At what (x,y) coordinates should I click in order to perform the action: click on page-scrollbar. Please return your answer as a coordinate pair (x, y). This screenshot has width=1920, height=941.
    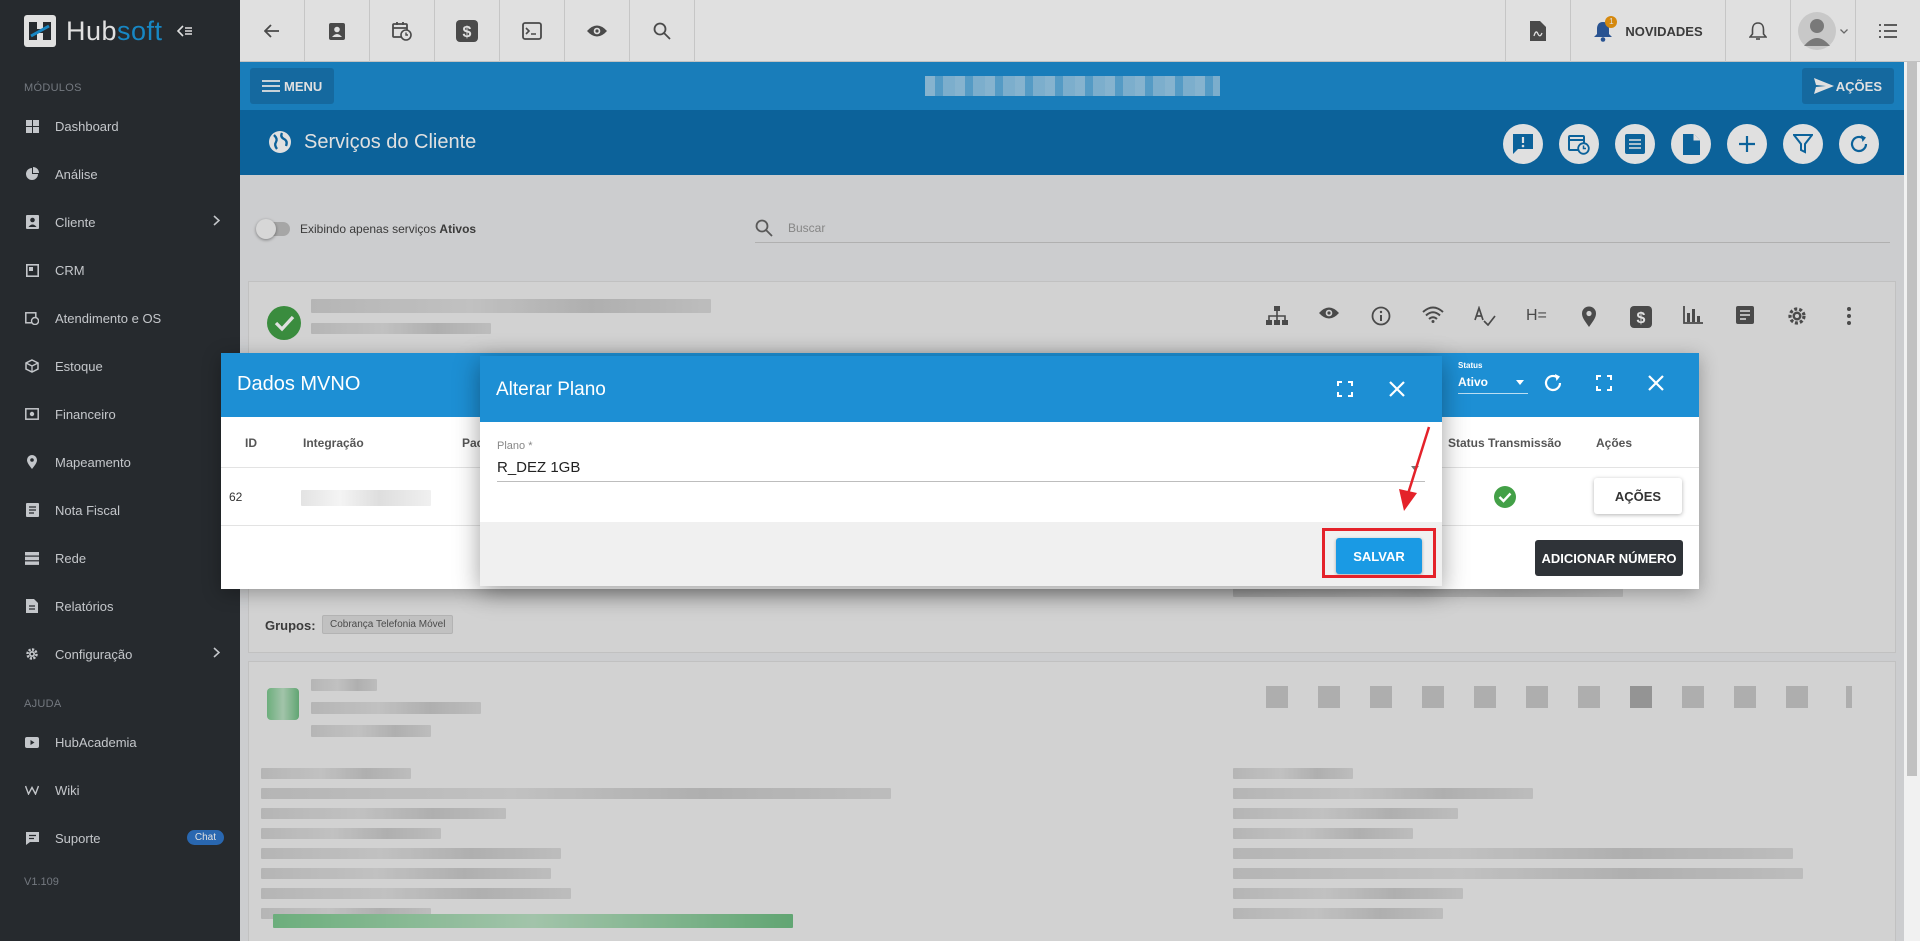
    Looking at the image, I should click on (1912, 501).